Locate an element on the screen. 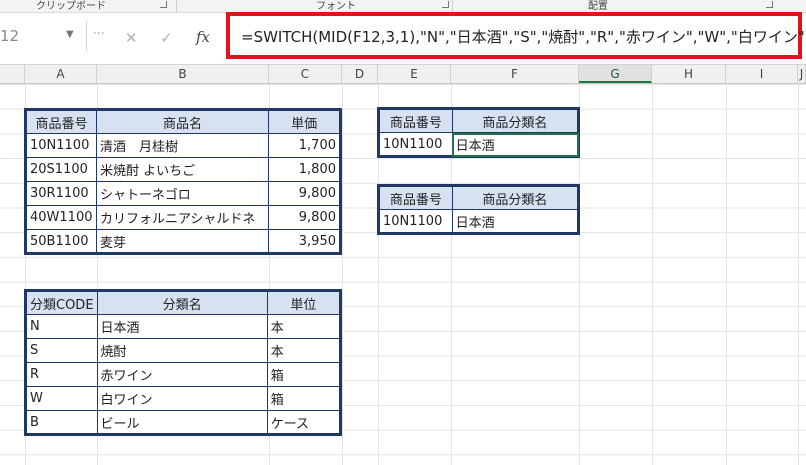 The image size is (806, 465). cell-product-name: 米焼酎 よいちご is located at coordinates (182, 169).